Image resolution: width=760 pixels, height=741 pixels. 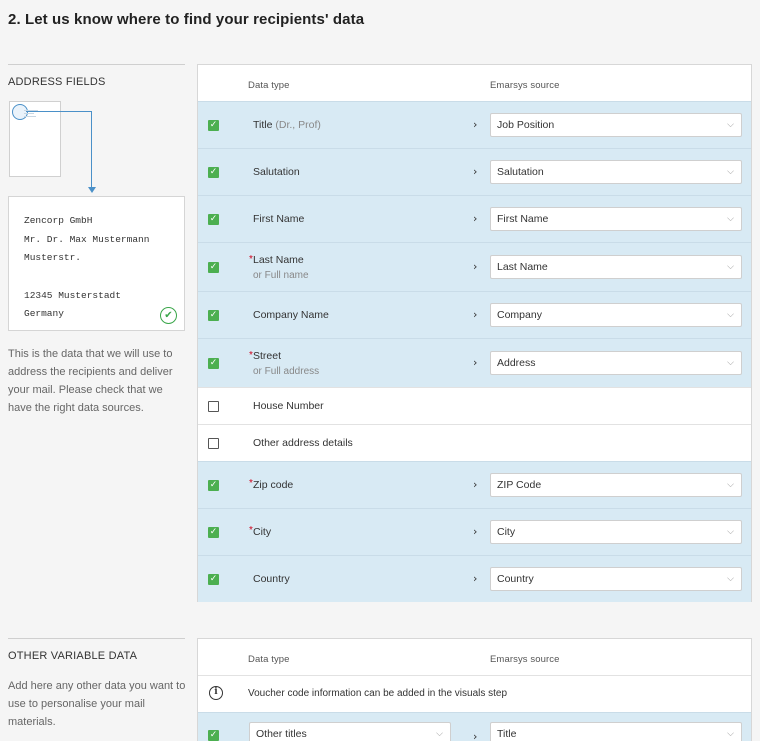 I want to click on field-label: House Number, so click(x=288, y=406).